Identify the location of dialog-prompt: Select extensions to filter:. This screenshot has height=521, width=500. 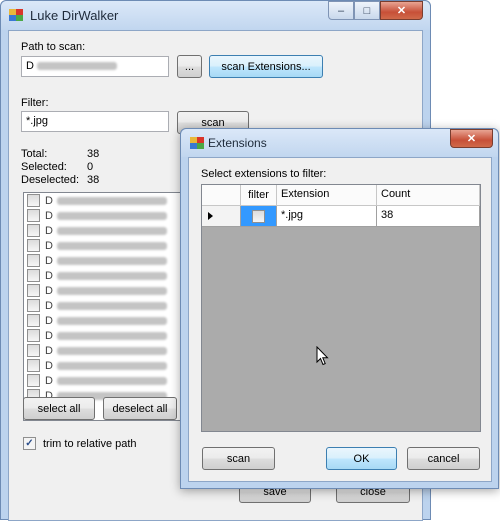
(264, 174).